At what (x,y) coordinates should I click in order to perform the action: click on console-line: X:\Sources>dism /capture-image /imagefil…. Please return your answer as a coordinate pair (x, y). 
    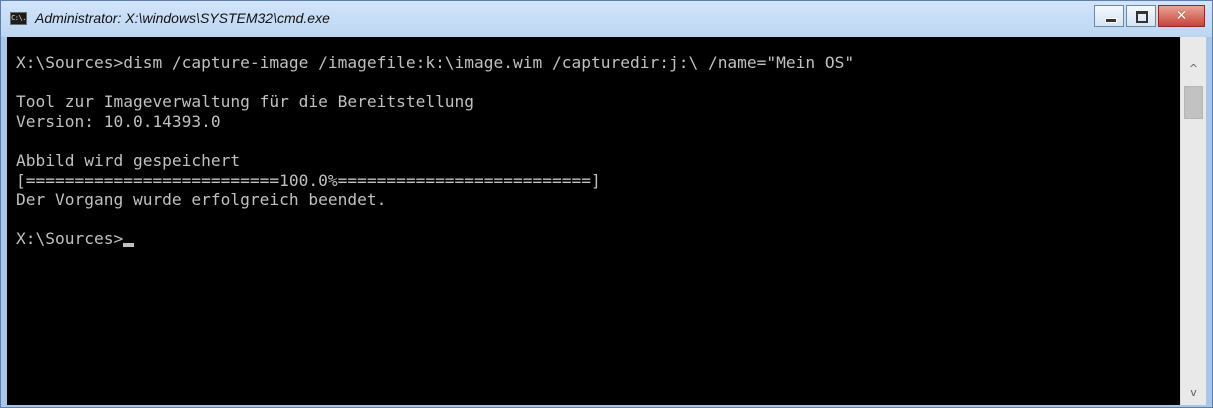
    Looking at the image, I should click on (435, 62).